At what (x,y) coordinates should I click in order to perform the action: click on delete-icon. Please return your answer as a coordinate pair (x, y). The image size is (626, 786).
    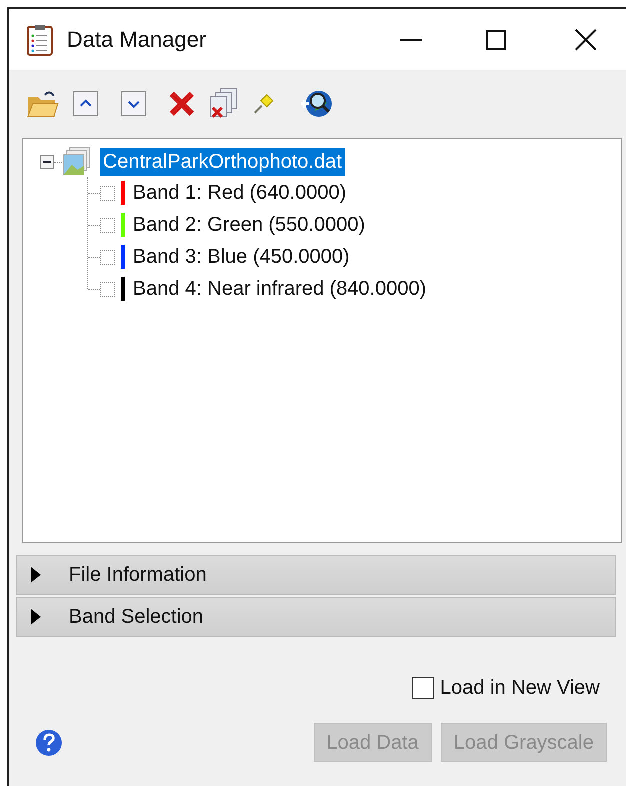
    Looking at the image, I should click on (182, 104).